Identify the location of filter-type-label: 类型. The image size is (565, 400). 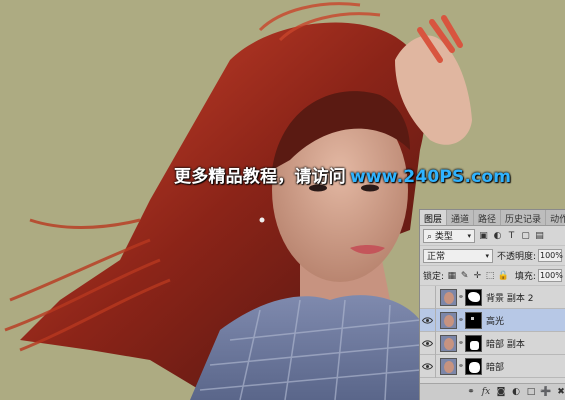
(443, 237).